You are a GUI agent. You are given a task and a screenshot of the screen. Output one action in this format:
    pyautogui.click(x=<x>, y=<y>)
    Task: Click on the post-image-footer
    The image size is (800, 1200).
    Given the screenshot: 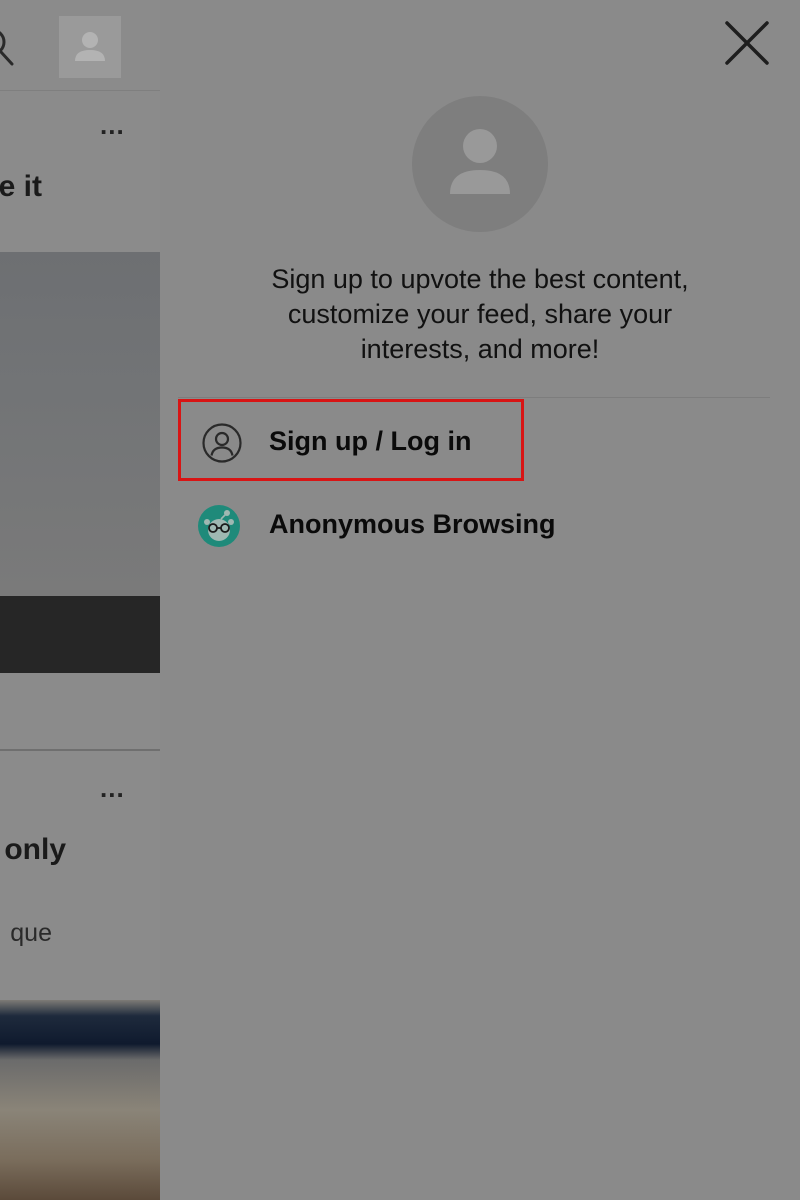 What is the action you would take?
    pyautogui.click(x=80, y=634)
    